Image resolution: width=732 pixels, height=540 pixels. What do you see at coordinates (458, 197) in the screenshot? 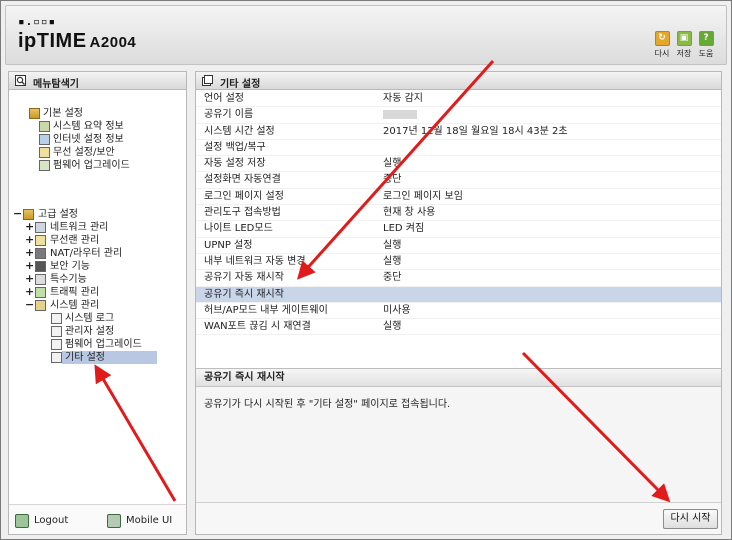
I see `setting-row-login-page: 로그인 페이지 설정 로그인 페이지 보임` at bounding box center [458, 197].